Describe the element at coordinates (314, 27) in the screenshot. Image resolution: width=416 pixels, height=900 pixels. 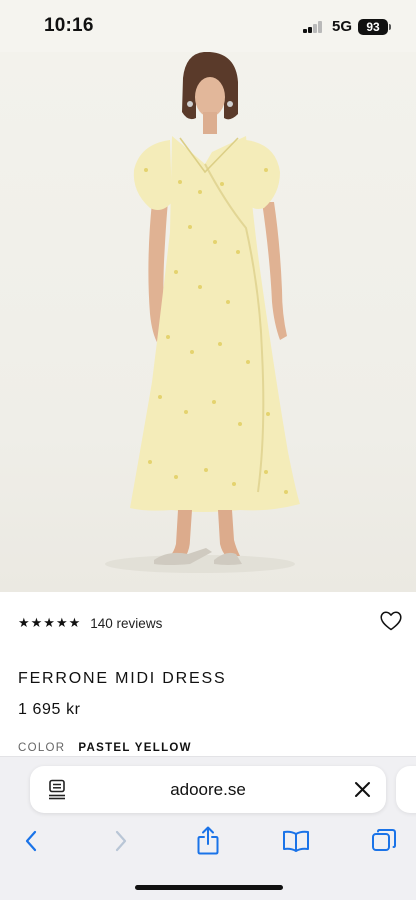
I see `signal-icon` at that location.